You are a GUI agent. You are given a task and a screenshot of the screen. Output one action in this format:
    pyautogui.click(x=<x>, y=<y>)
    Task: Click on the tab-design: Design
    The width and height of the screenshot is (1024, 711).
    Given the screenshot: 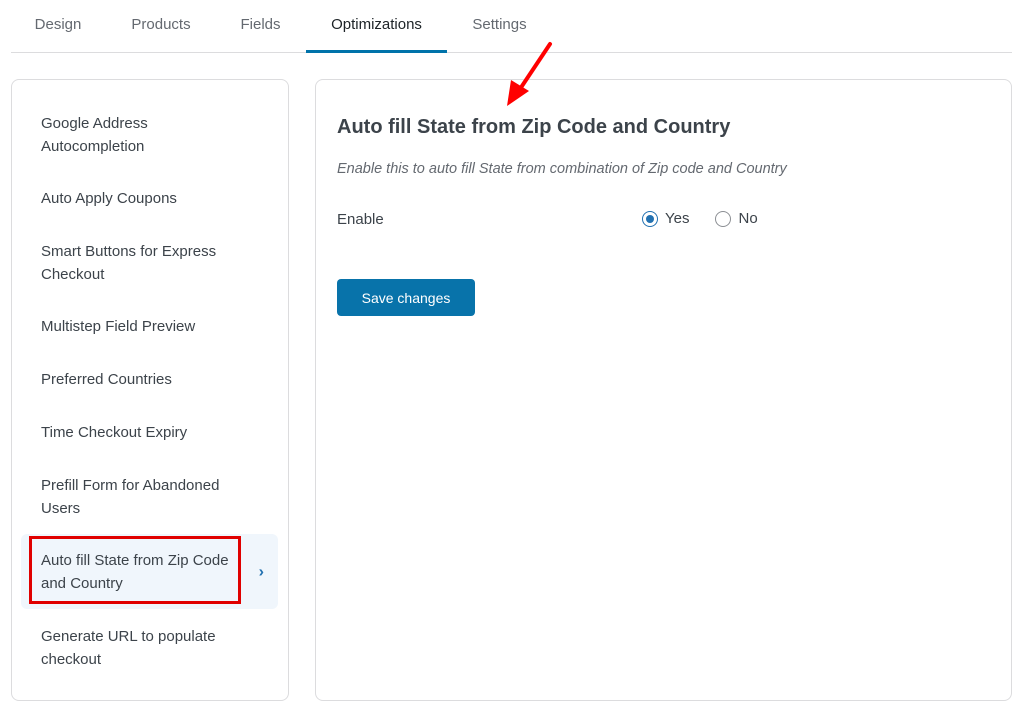 What is the action you would take?
    pyautogui.click(x=58, y=26)
    